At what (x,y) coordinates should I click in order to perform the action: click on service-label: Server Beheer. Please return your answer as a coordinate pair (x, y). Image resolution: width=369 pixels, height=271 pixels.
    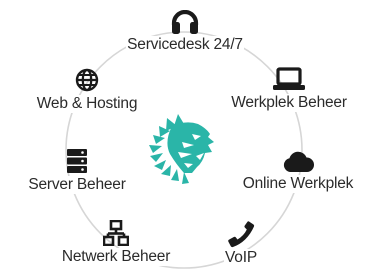
    Looking at the image, I should click on (77, 185).